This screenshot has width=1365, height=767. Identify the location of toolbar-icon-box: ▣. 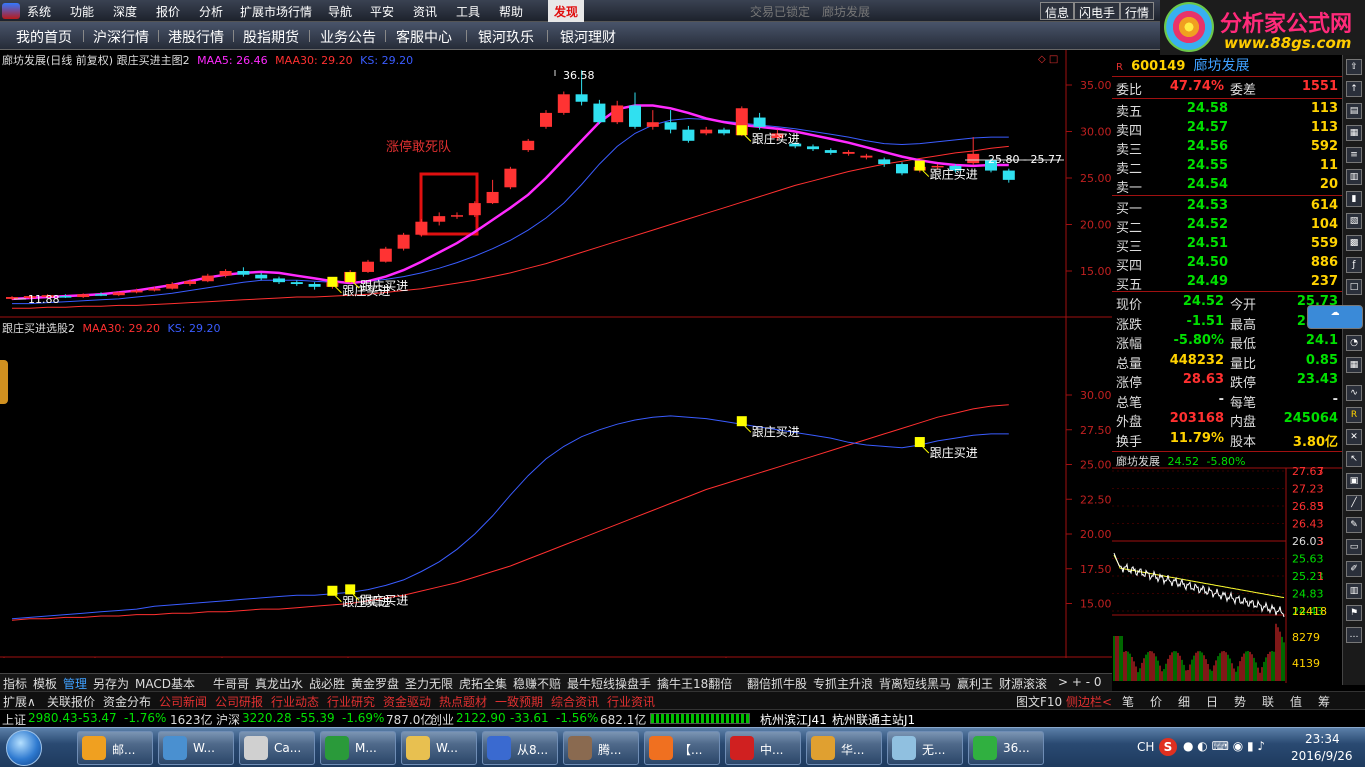
(1354, 481).